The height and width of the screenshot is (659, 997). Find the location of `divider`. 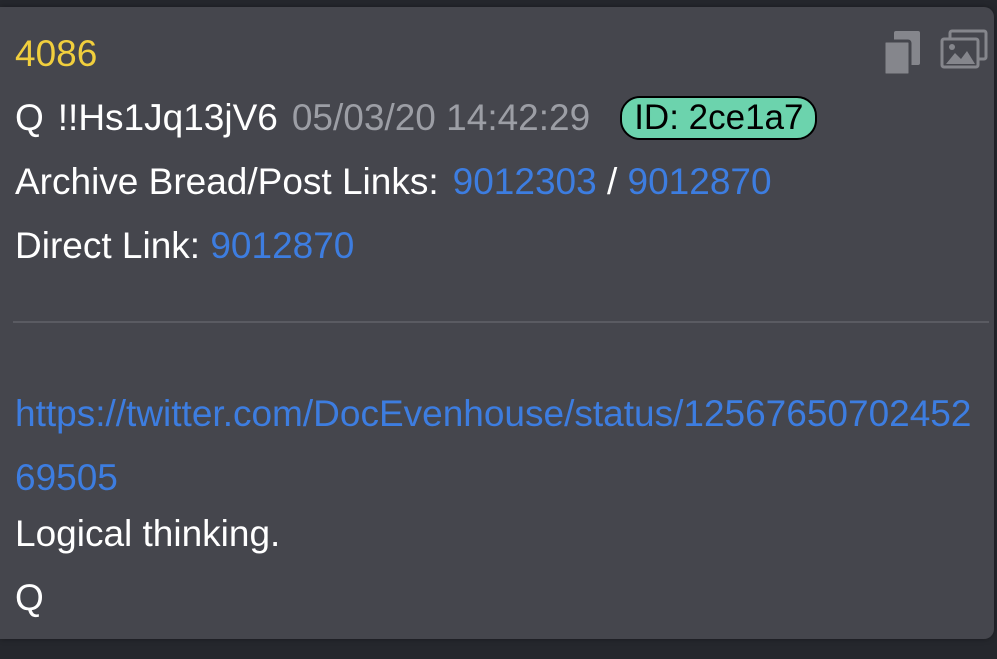

divider is located at coordinates (501, 322).